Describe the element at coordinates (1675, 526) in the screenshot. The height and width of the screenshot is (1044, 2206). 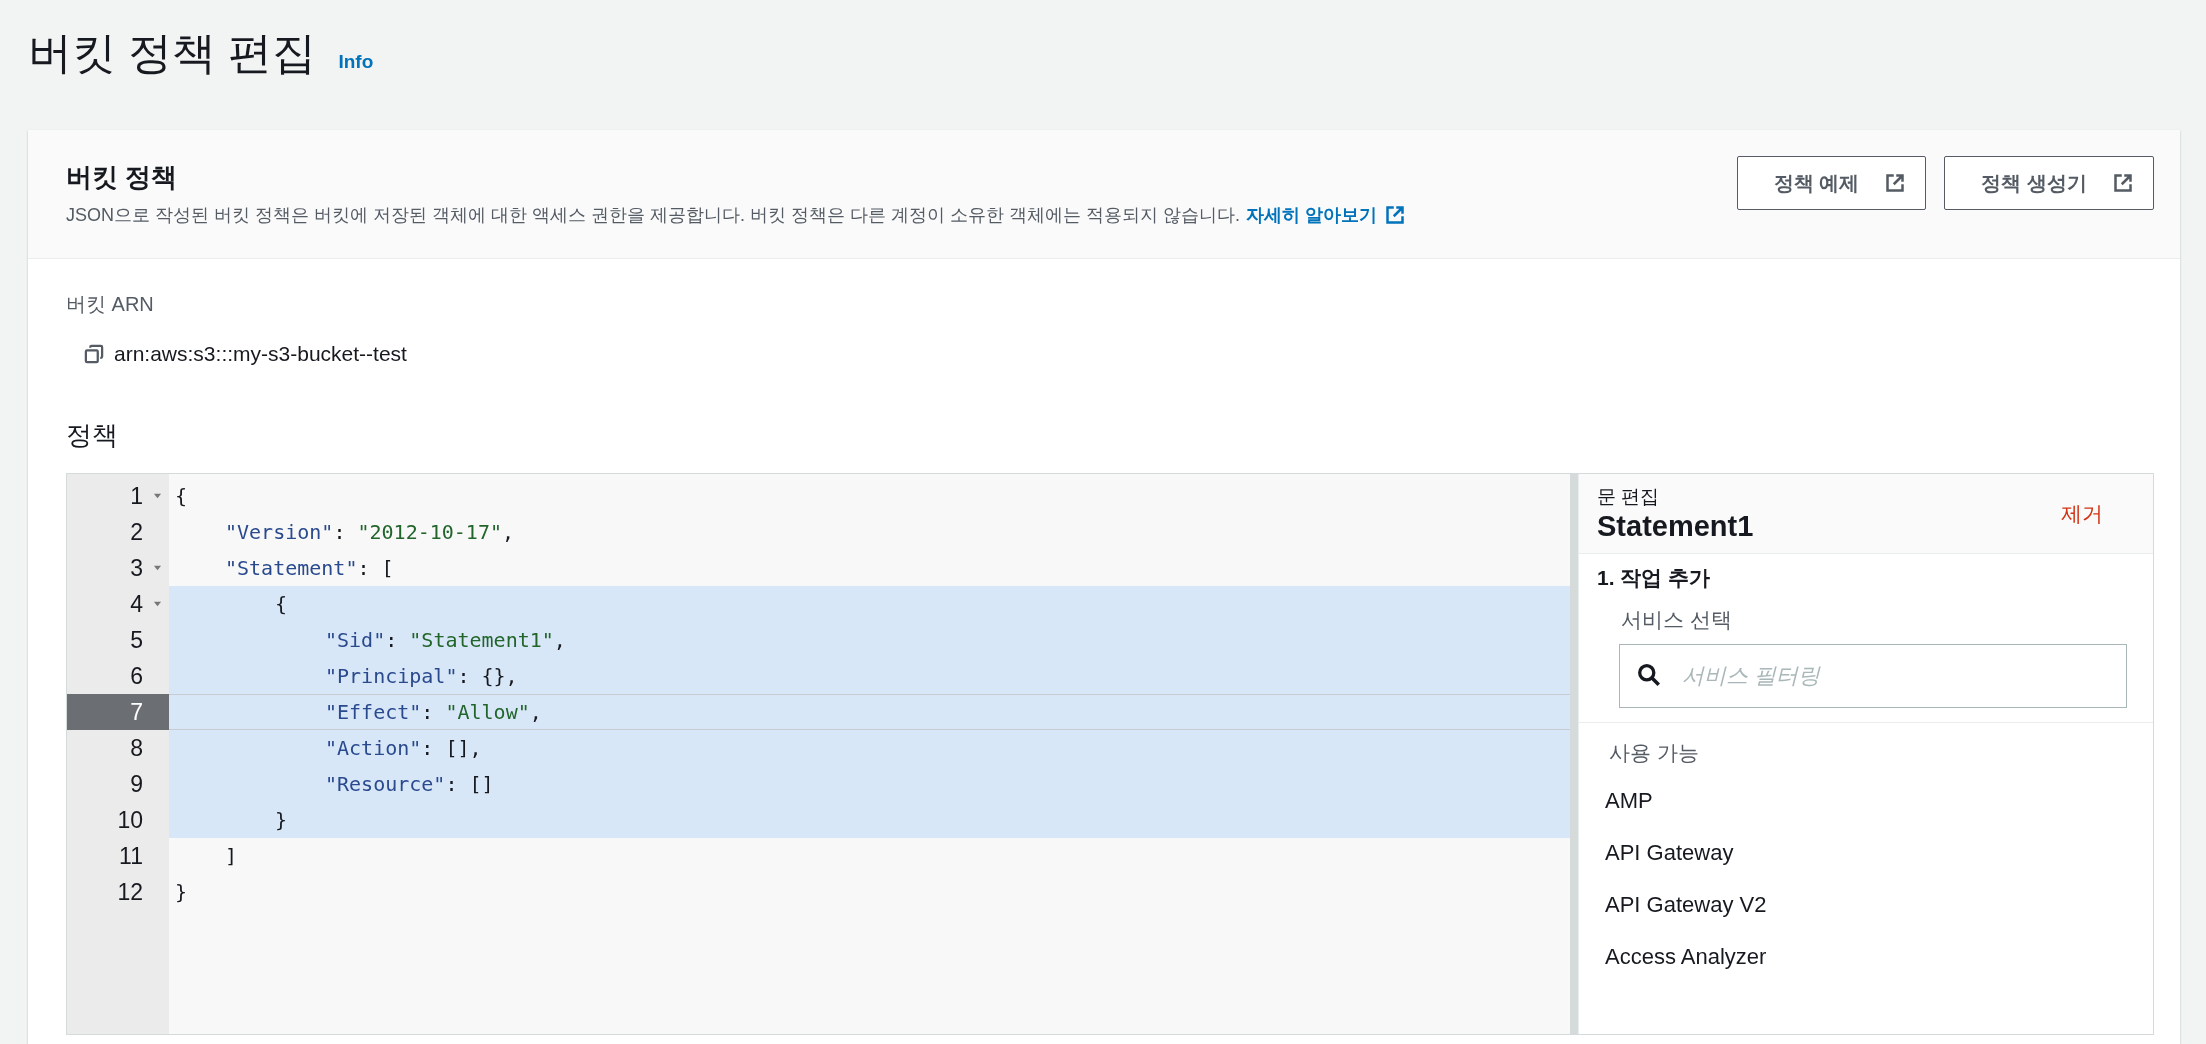
I see `statement-title: Statement1` at that location.